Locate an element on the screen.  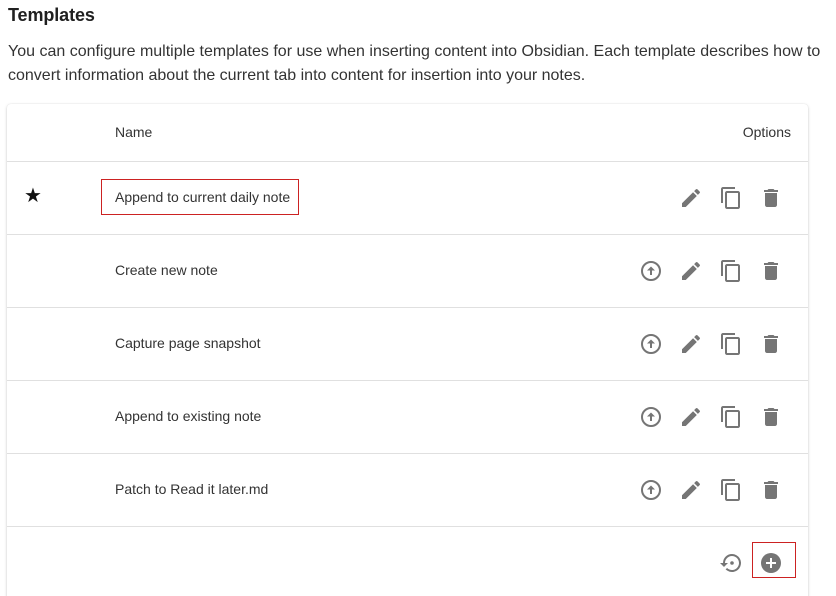
default-star-icon: ★ is located at coordinates (33, 196).